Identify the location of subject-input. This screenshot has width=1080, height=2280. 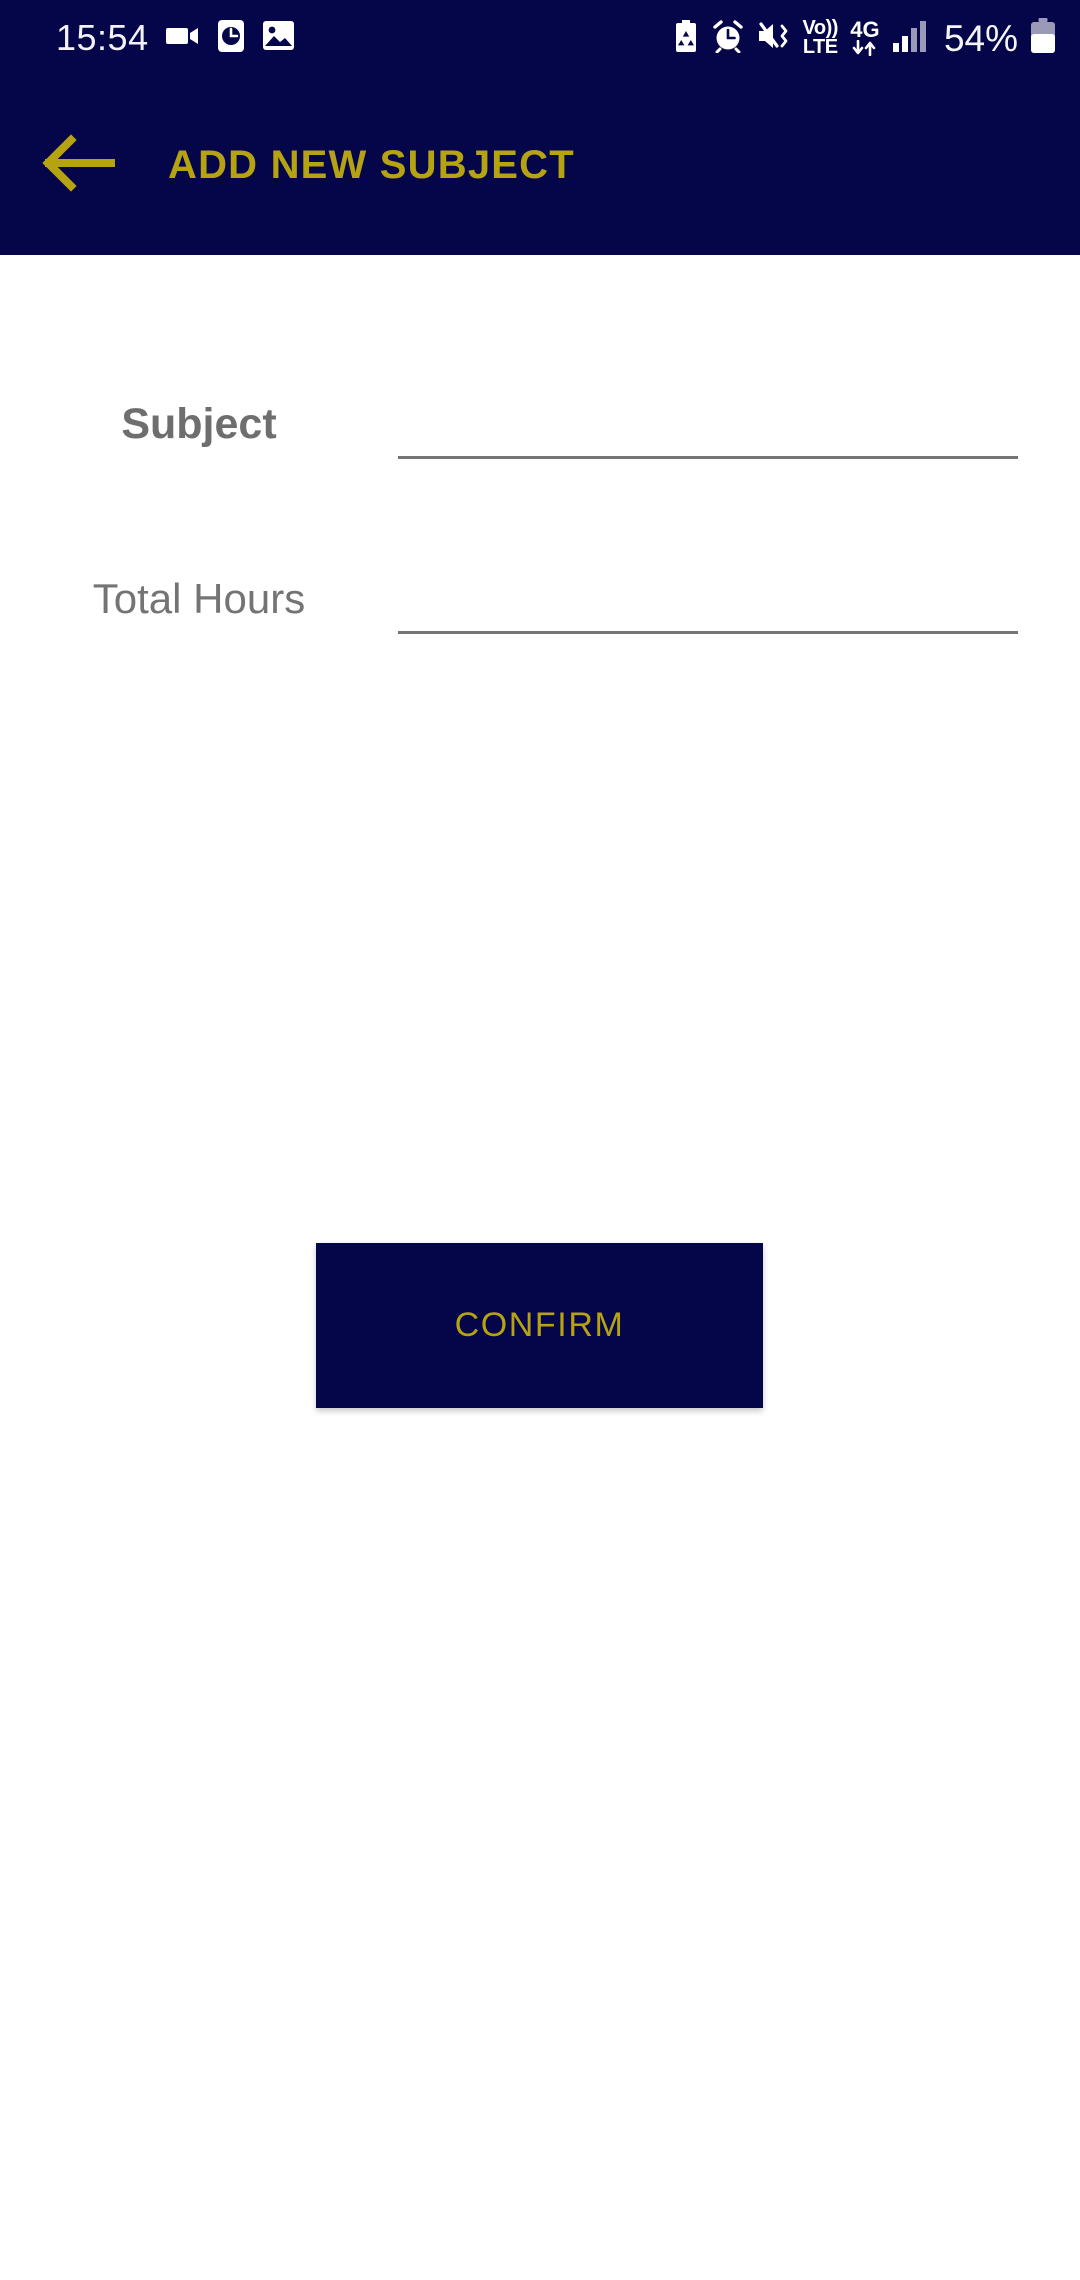
(710, 425).